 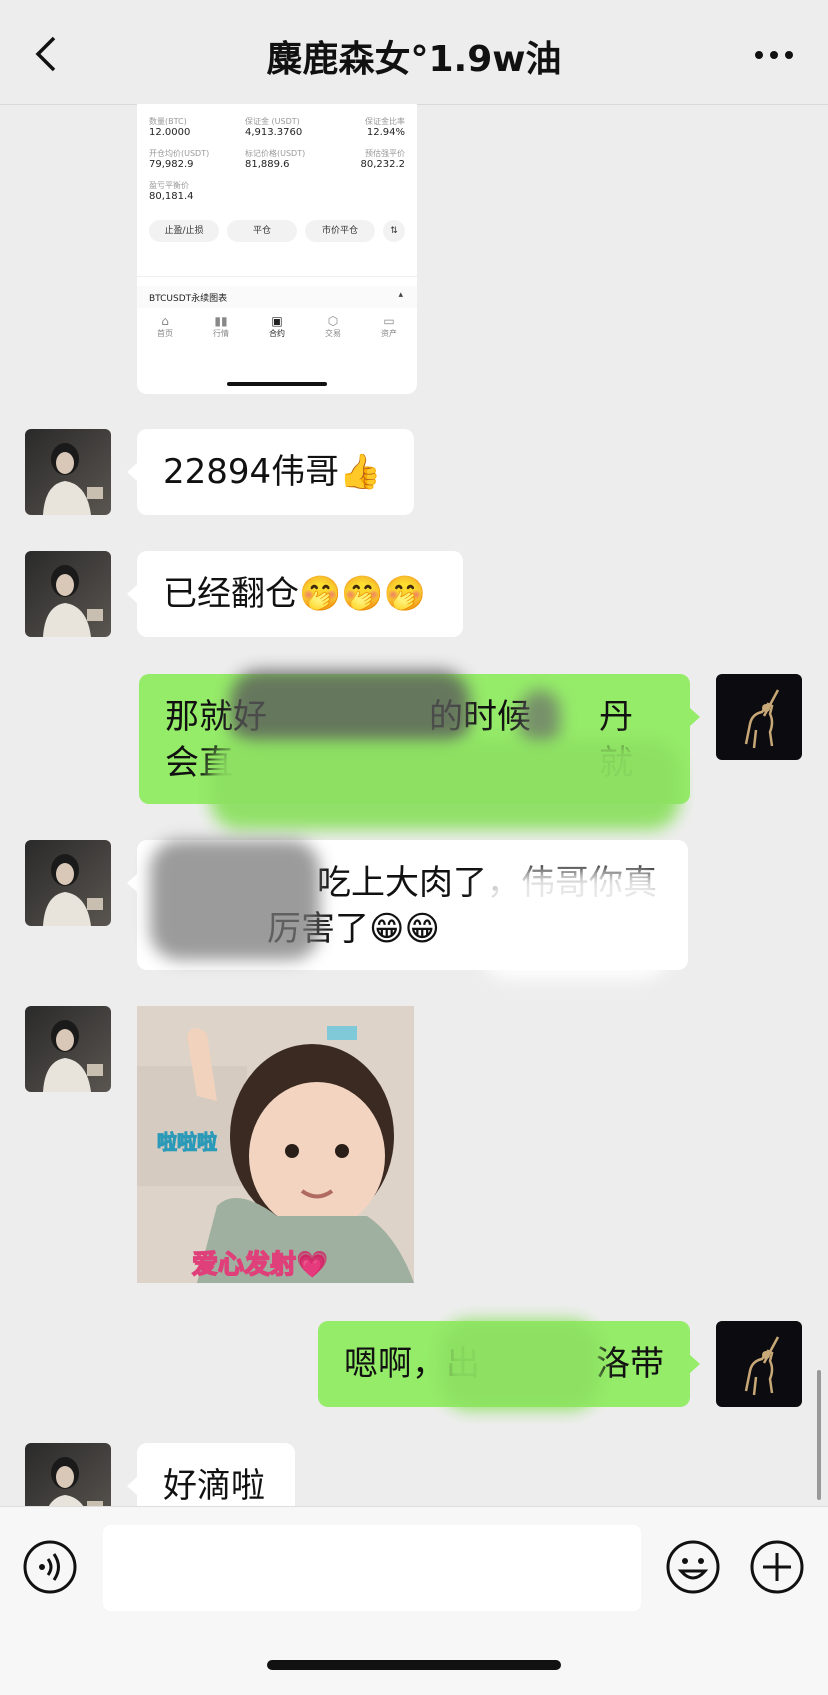 What do you see at coordinates (333, 333) in the screenshot?
I see `nav-label: 交易` at bounding box center [333, 333].